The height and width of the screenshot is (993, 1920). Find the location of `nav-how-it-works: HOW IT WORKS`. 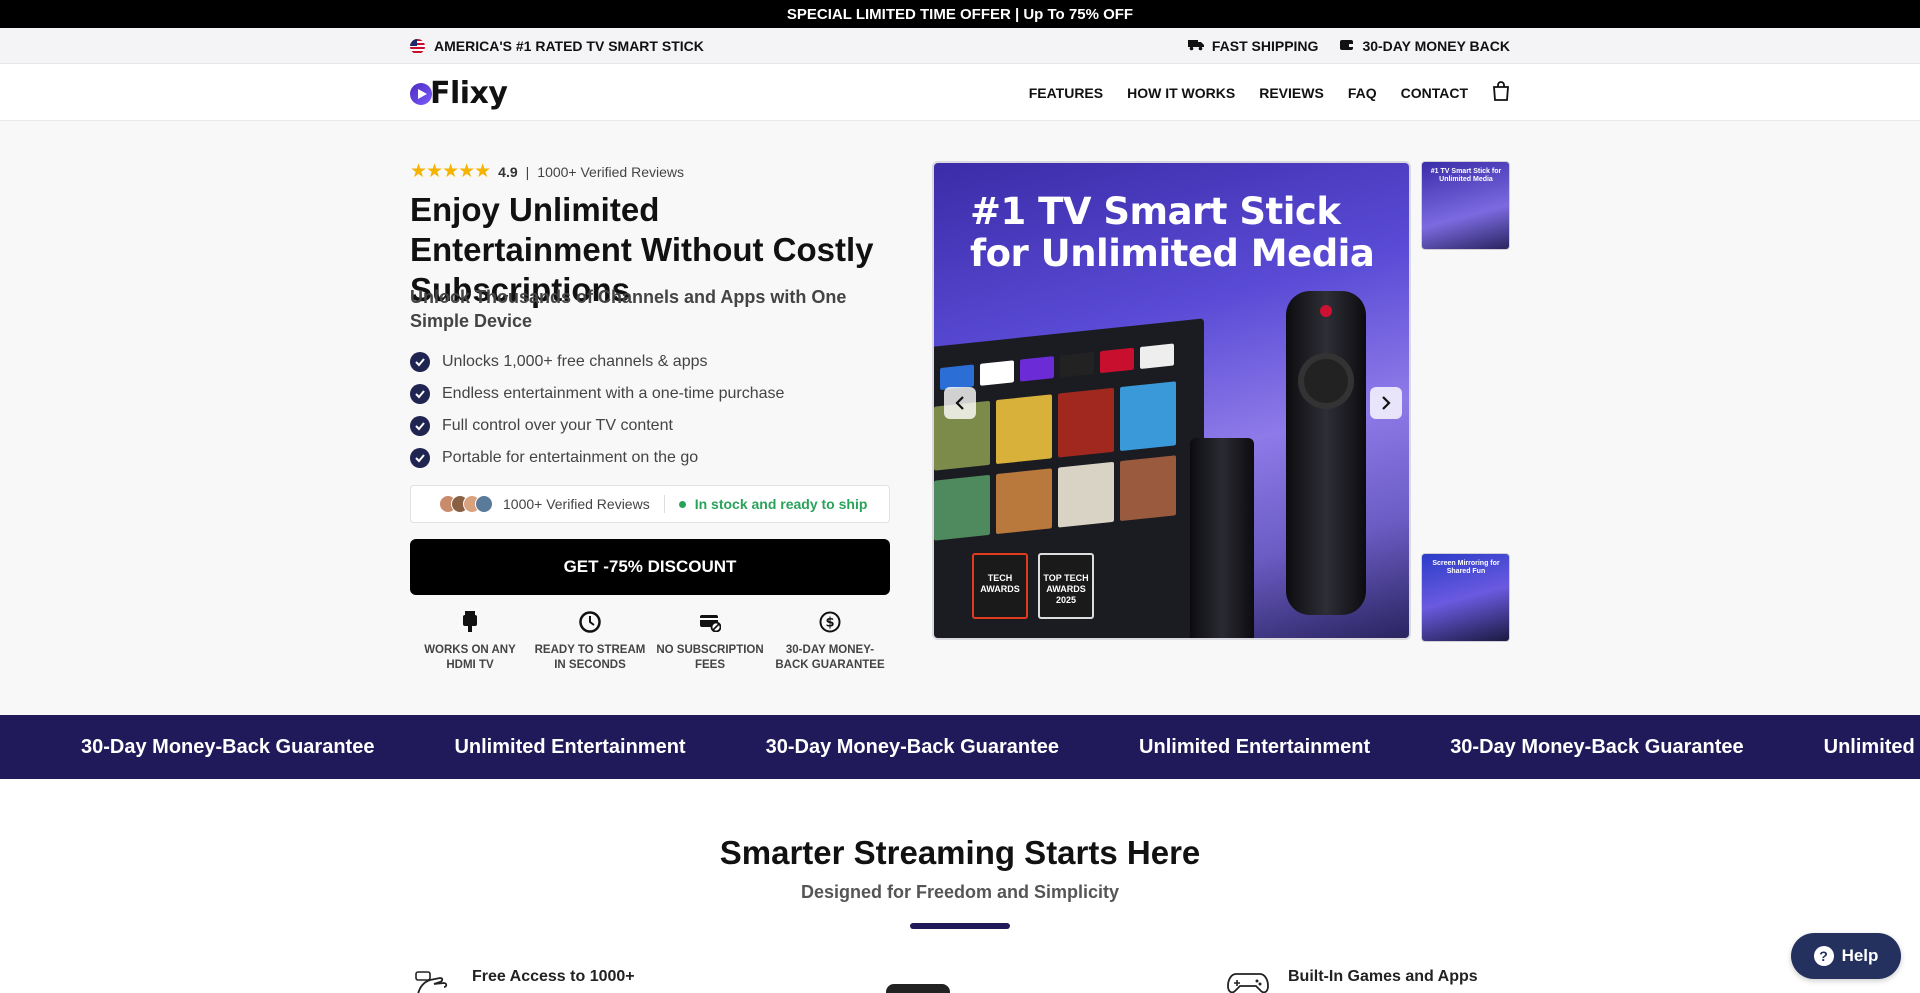

nav-how-it-works: HOW IT WORKS is located at coordinates (1181, 93).